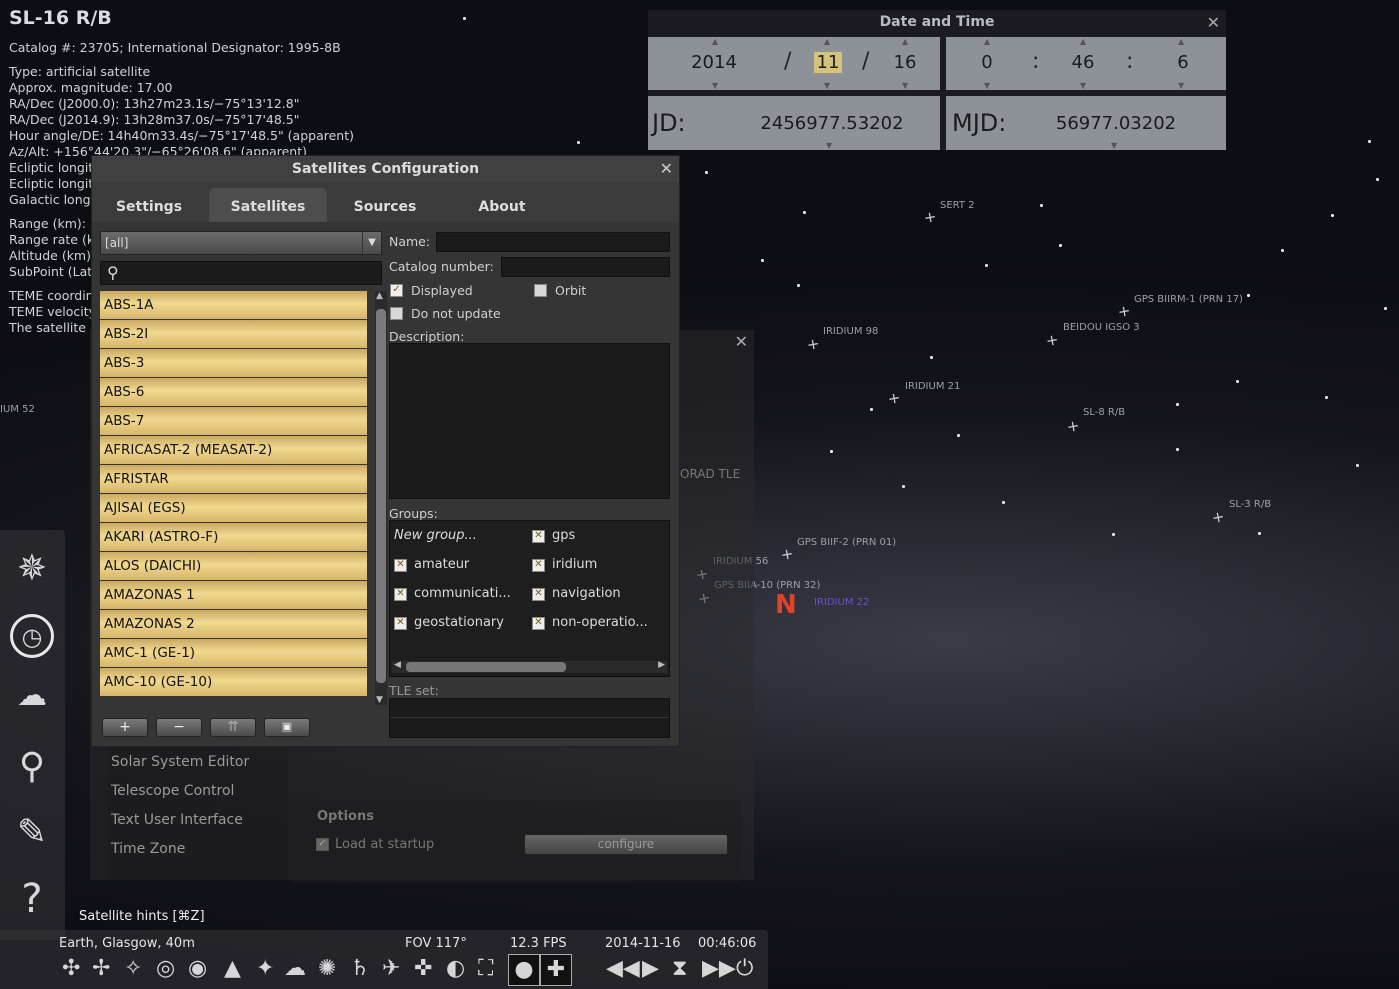 The height and width of the screenshot is (989, 1399). I want to click on do-not-update-checkbox, so click(396, 313).